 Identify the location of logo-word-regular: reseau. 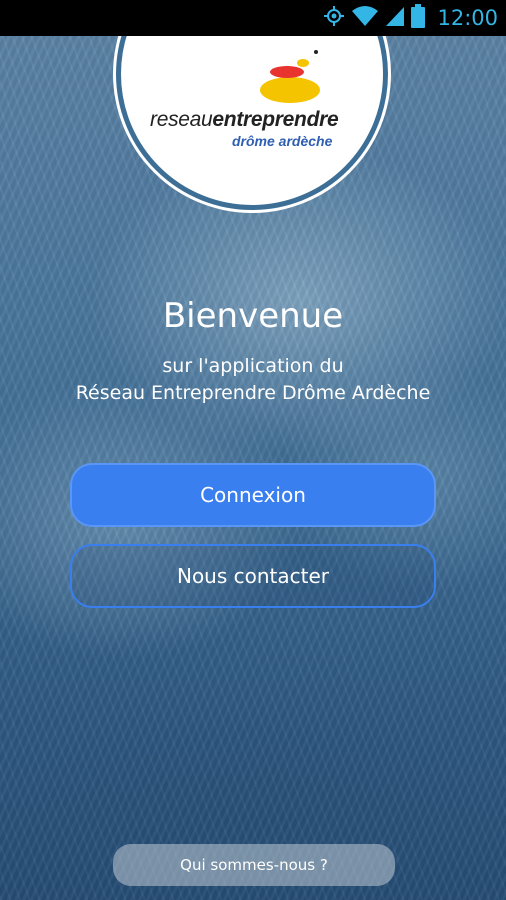
(181, 119).